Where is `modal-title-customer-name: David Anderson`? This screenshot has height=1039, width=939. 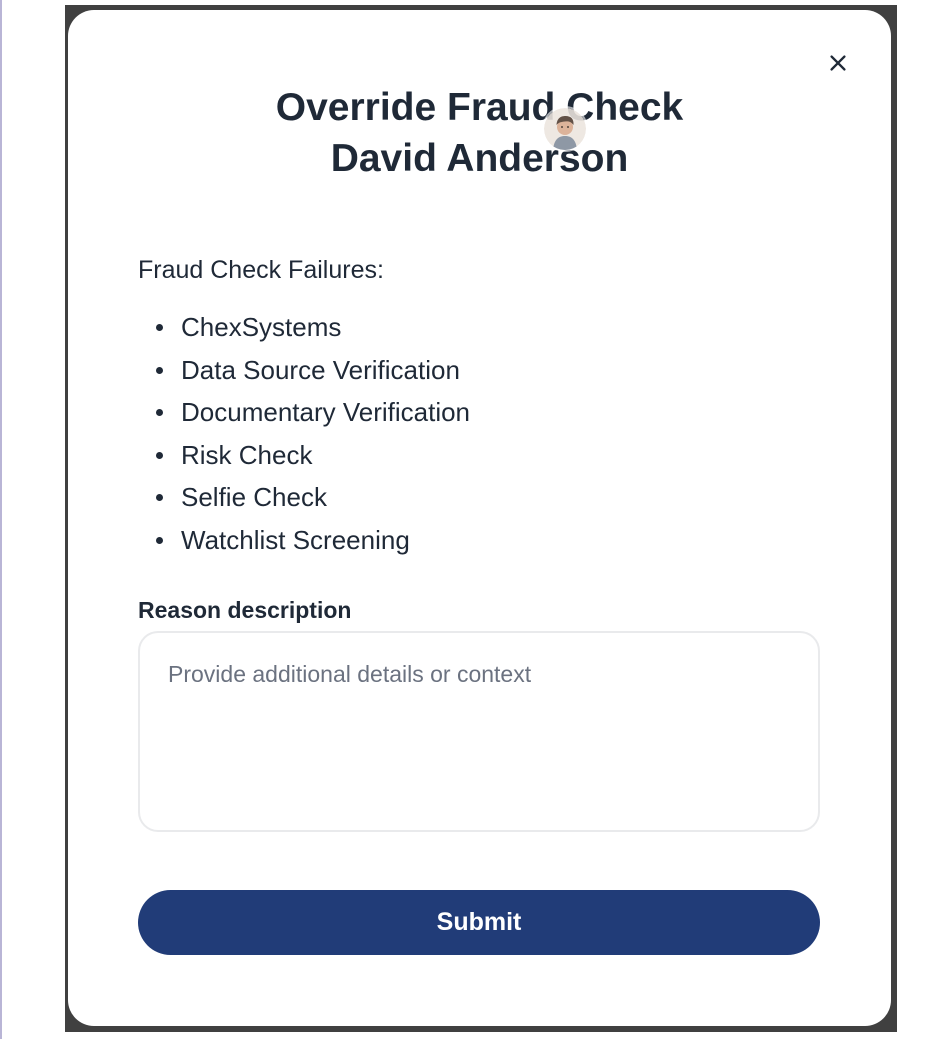 modal-title-customer-name: David Anderson is located at coordinates (479, 158).